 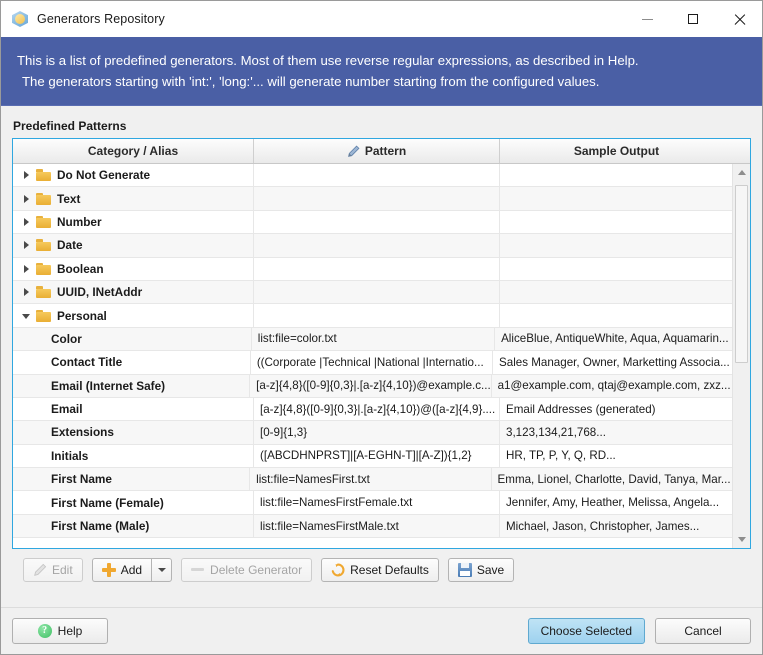 I want to click on row-label: Extensions, so click(x=82, y=432).